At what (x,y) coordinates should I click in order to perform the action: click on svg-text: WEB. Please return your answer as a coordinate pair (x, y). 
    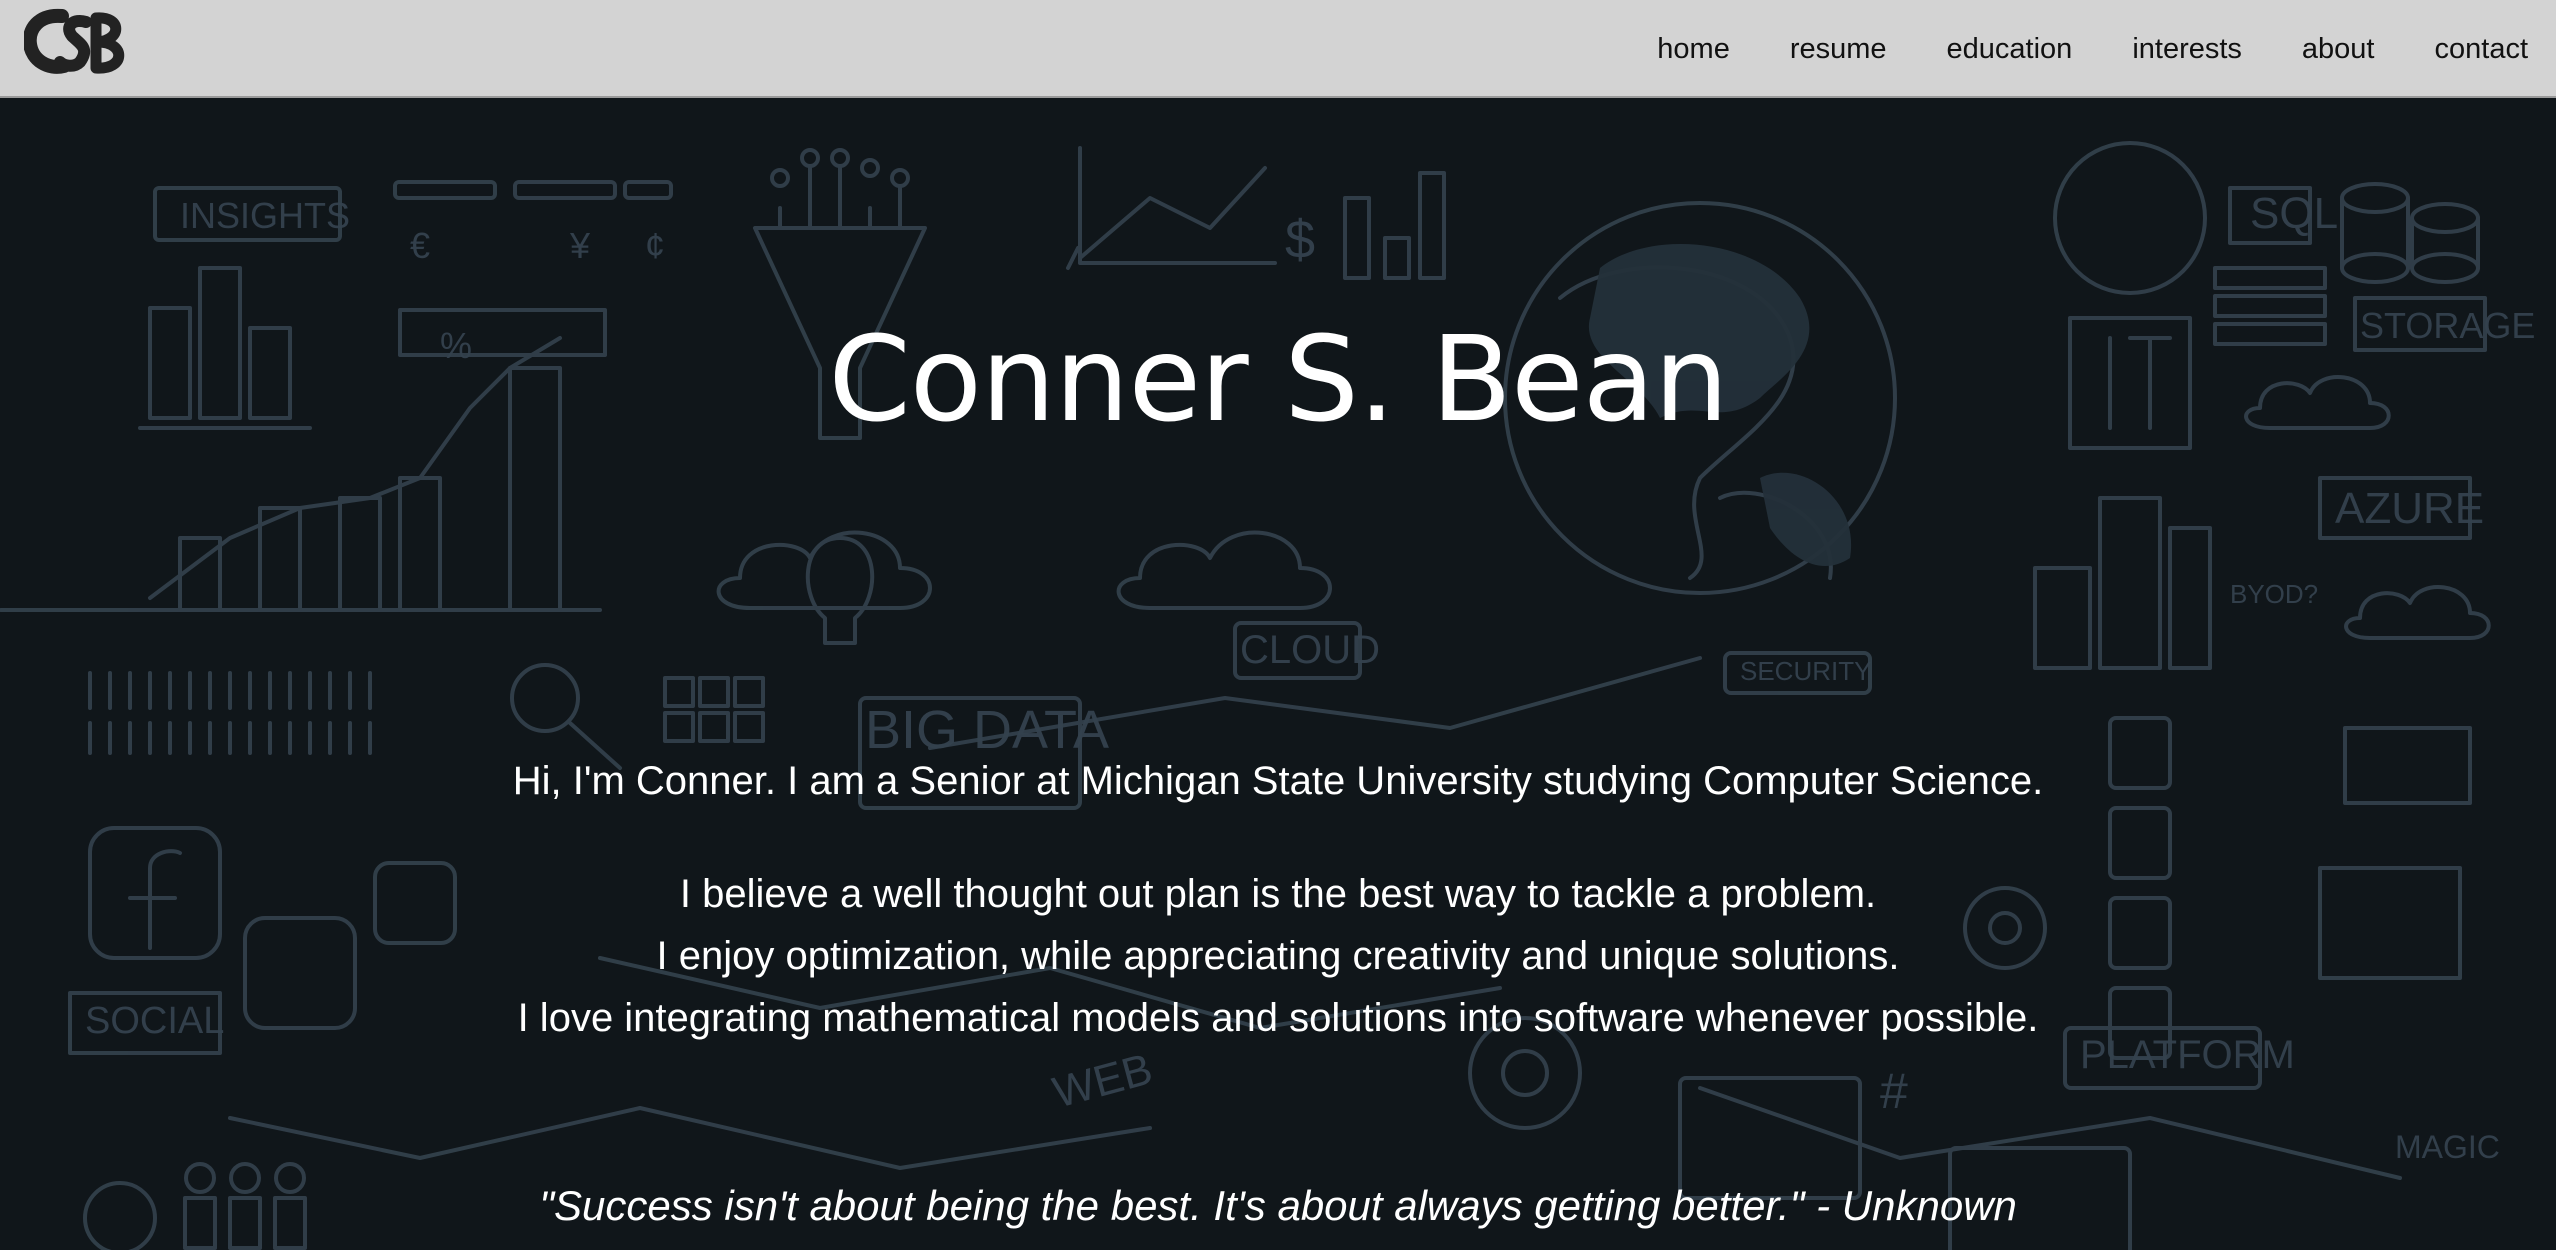
    Looking at the image, I should click on (1103, 1080).